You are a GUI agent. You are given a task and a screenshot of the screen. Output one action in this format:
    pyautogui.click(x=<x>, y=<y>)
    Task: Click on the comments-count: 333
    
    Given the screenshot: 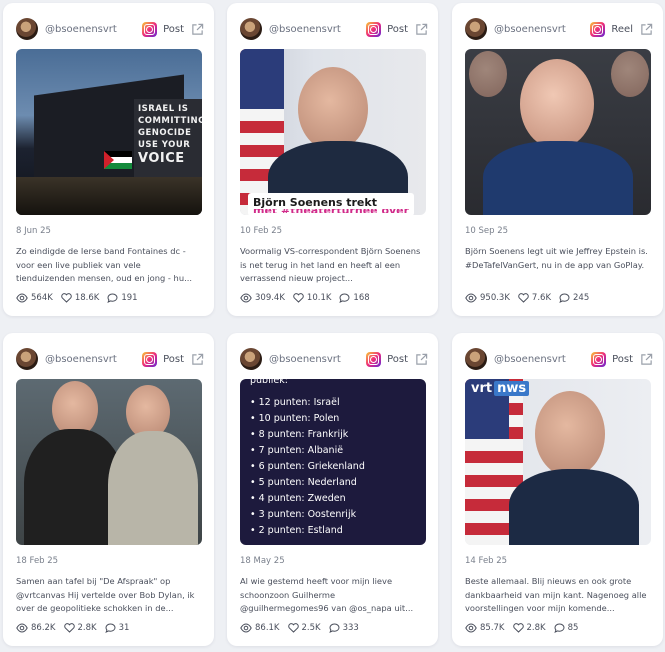 What is the action you would take?
    pyautogui.click(x=350, y=628)
    